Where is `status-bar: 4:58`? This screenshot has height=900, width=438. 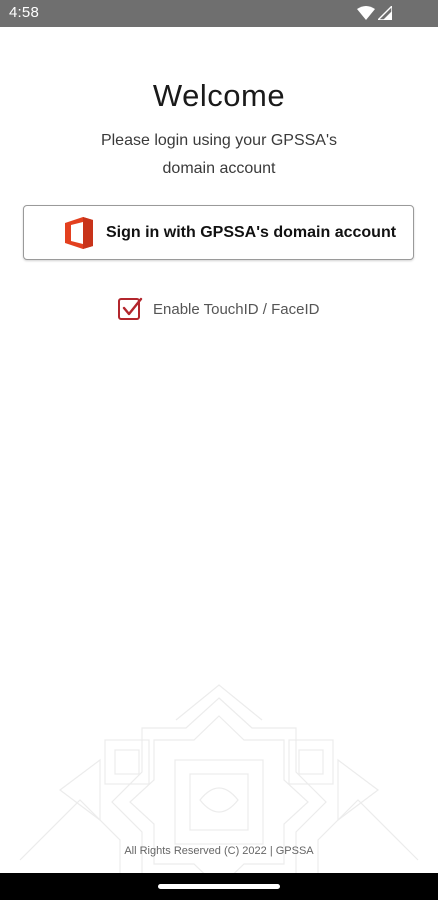 status-bar: 4:58 is located at coordinates (219, 13).